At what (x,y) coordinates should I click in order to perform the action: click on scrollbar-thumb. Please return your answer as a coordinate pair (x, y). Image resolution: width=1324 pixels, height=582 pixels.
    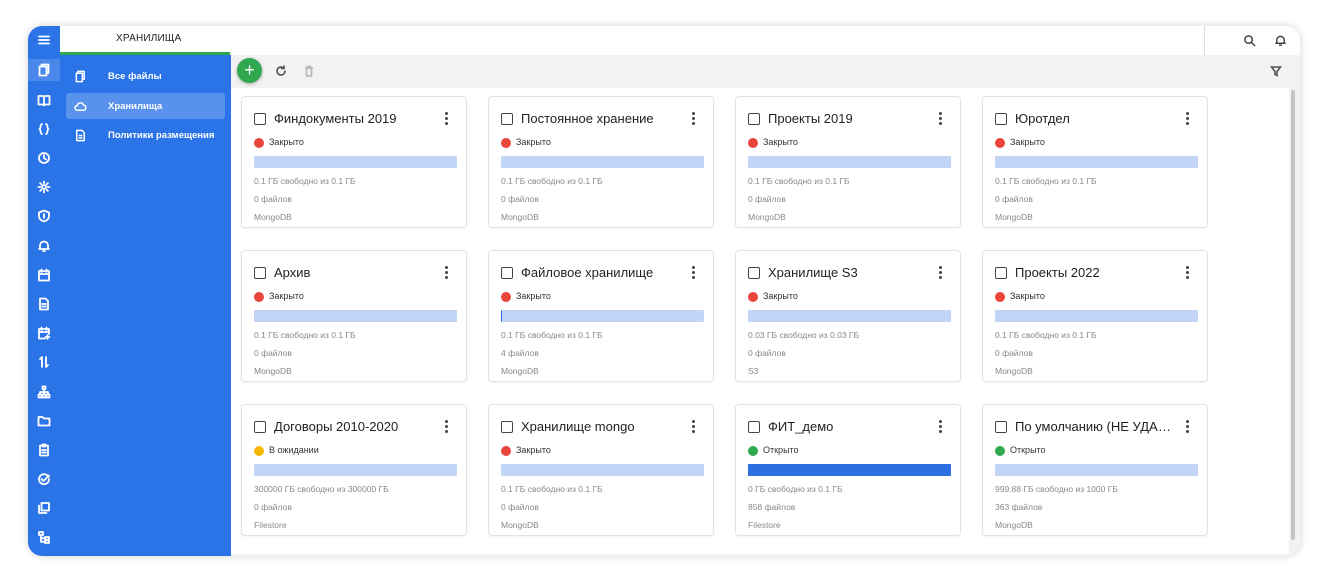
    Looking at the image, I should click on (1293, 315).